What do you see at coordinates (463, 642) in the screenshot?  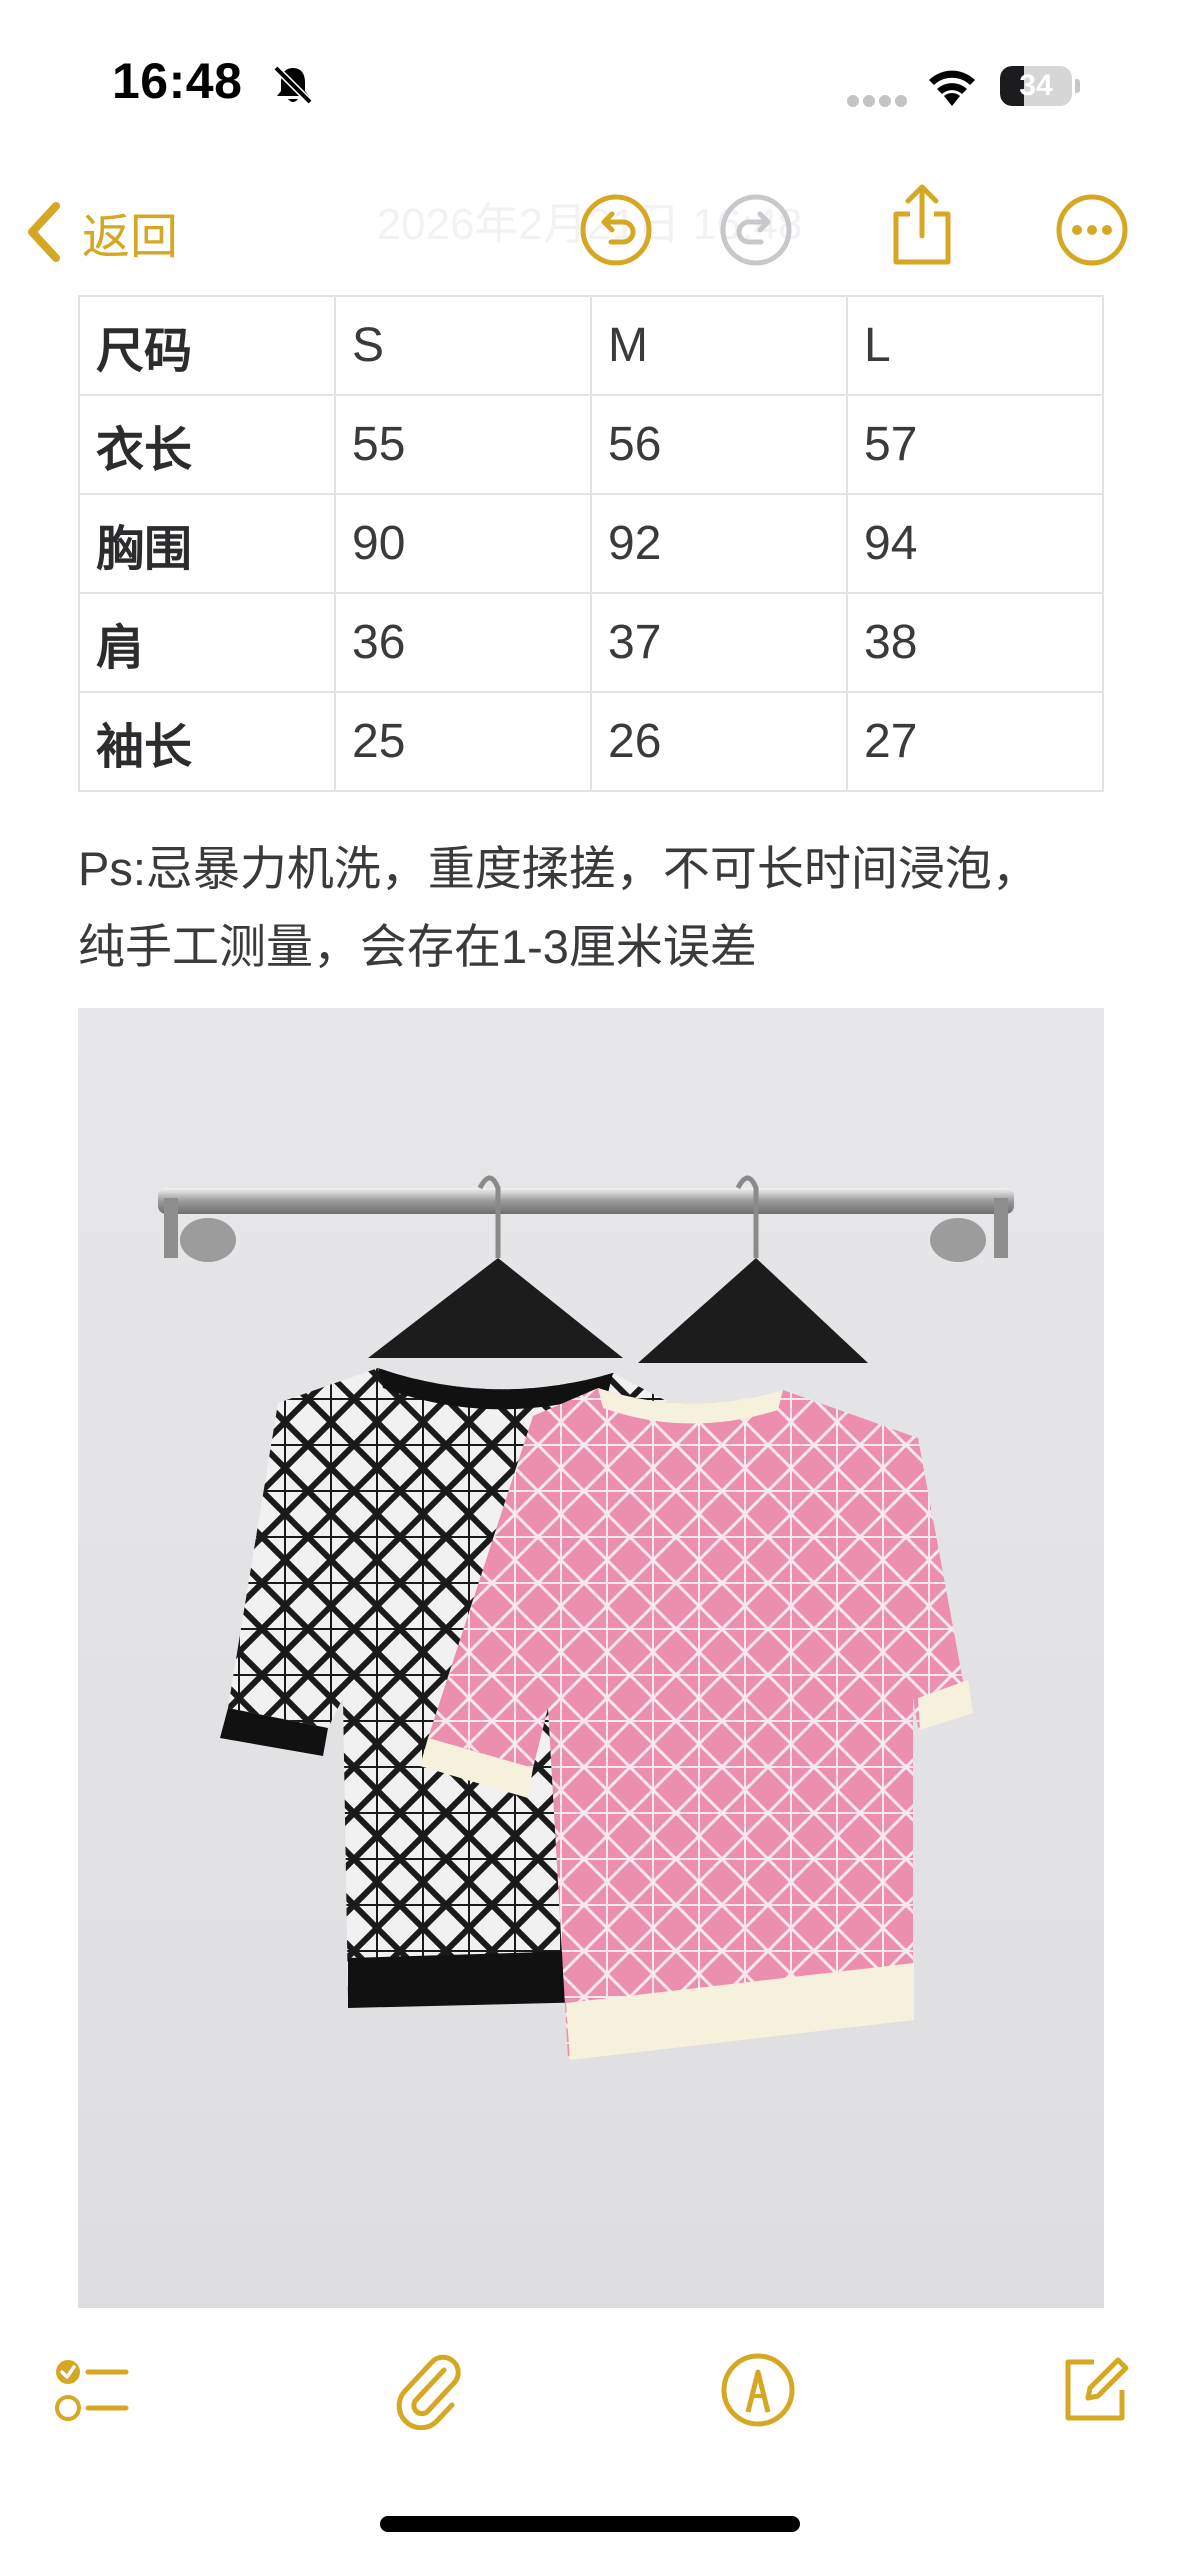 I see `table-cell: 36` at bounding box center [463, 642].